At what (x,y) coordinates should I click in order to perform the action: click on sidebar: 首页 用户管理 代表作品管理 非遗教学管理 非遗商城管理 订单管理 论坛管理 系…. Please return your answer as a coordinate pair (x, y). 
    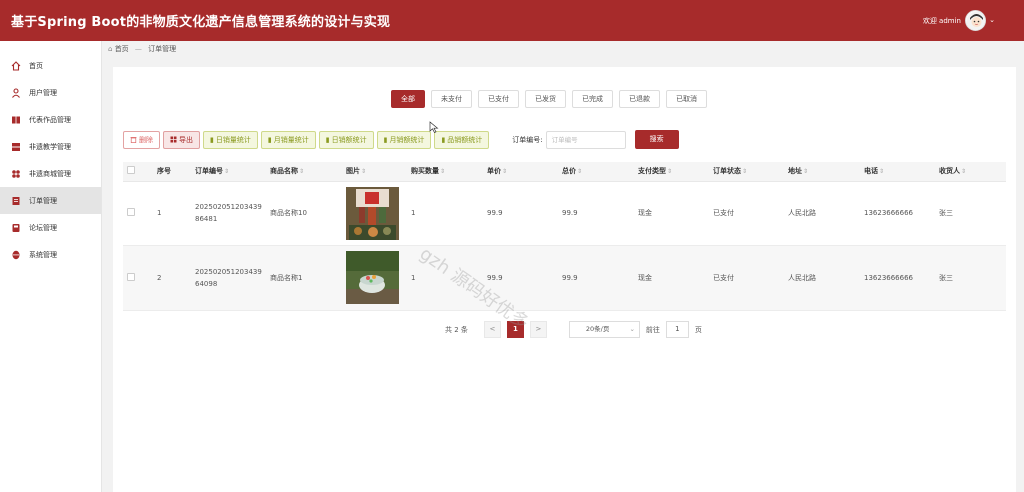
    Looking at the image, I should click on (51, 266).